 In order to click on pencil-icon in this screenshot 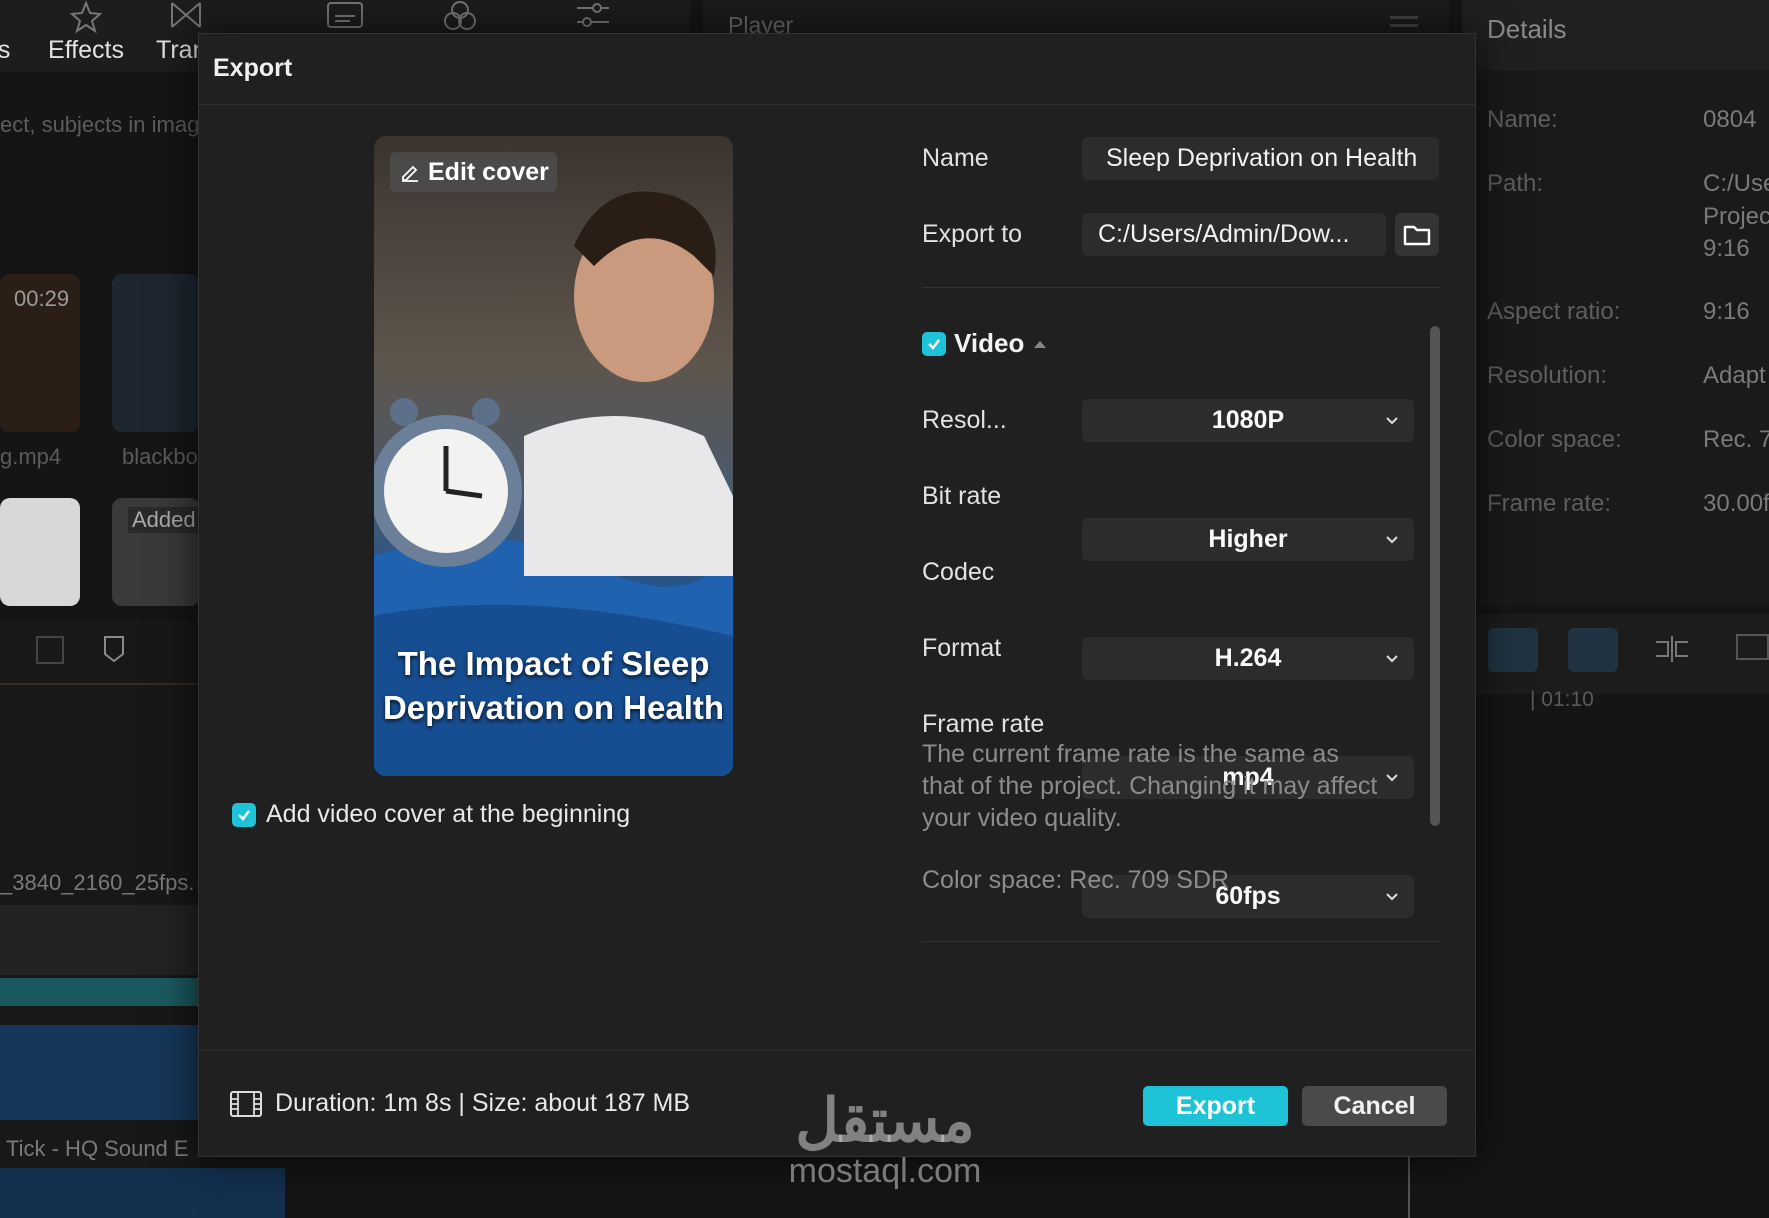, I will do `click(410, 173)`.